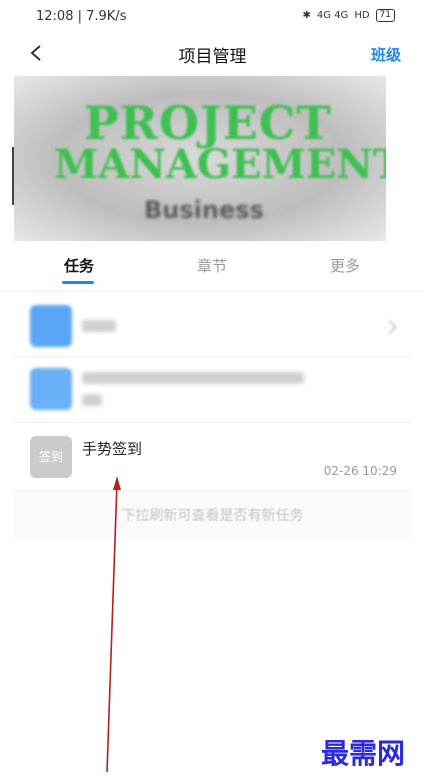  Describe the element at coordinates (212, 457) in the screenshot. I see `task-item-checkin: 签到 手势签到 02-26 10:29` at that location.